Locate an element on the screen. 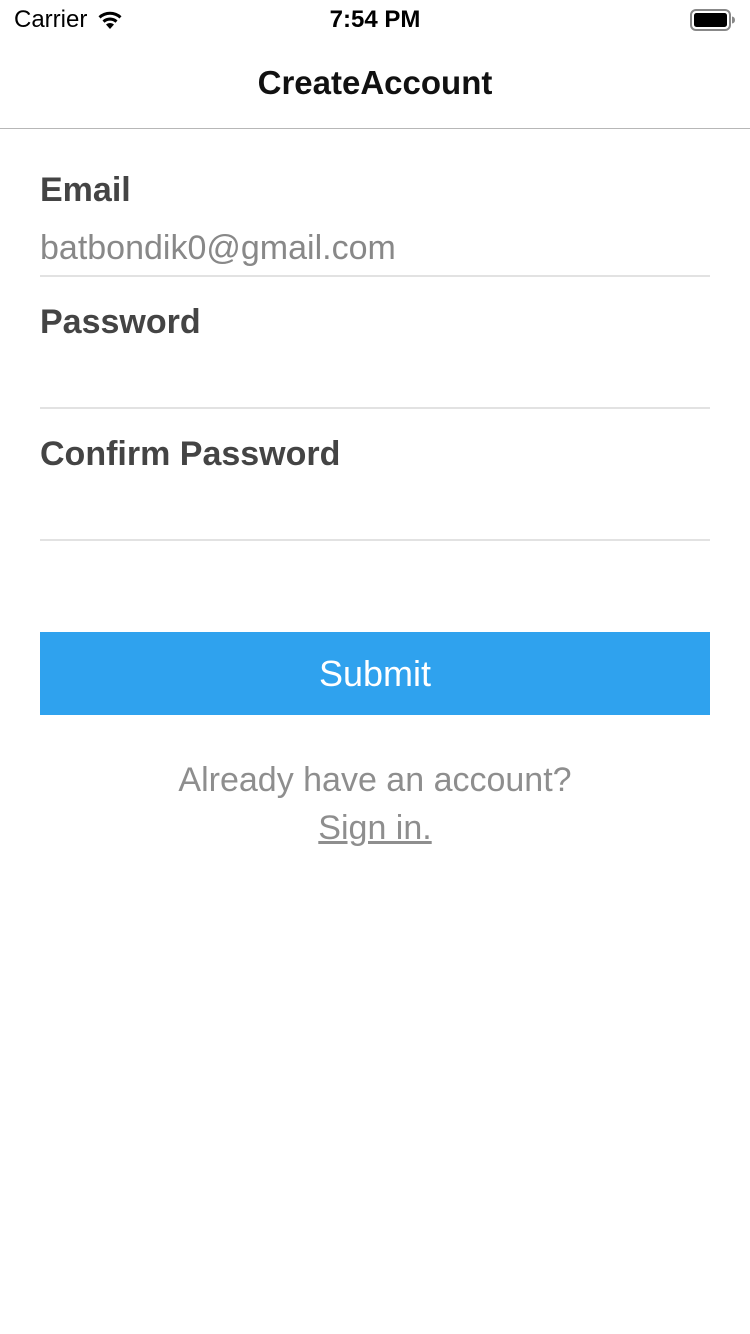  navigation-bar: CreateAccount is located at coordinates (375, 84).